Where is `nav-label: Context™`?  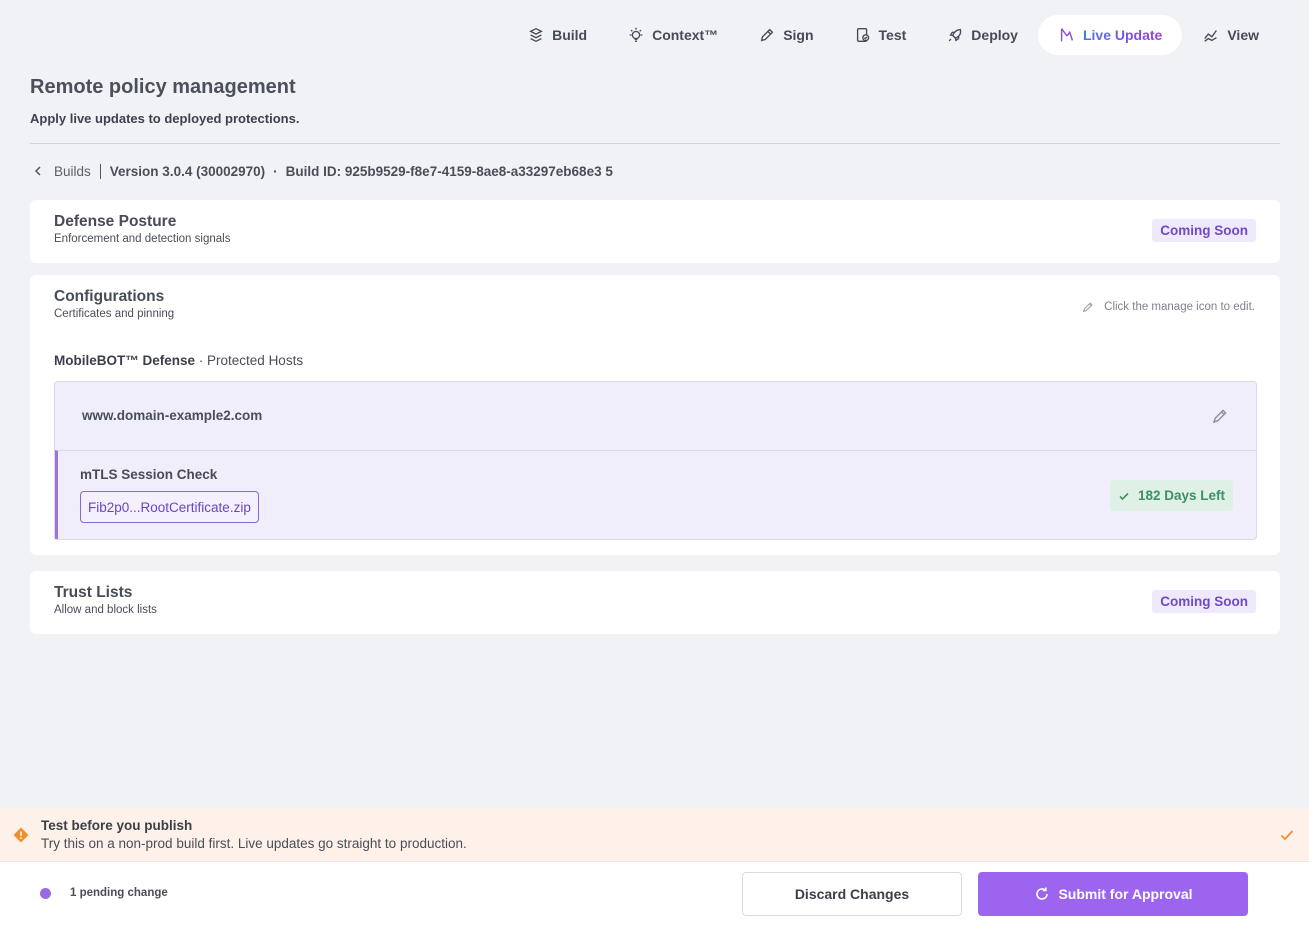
nav-label: Context™ is located at coordinates (685, 35).